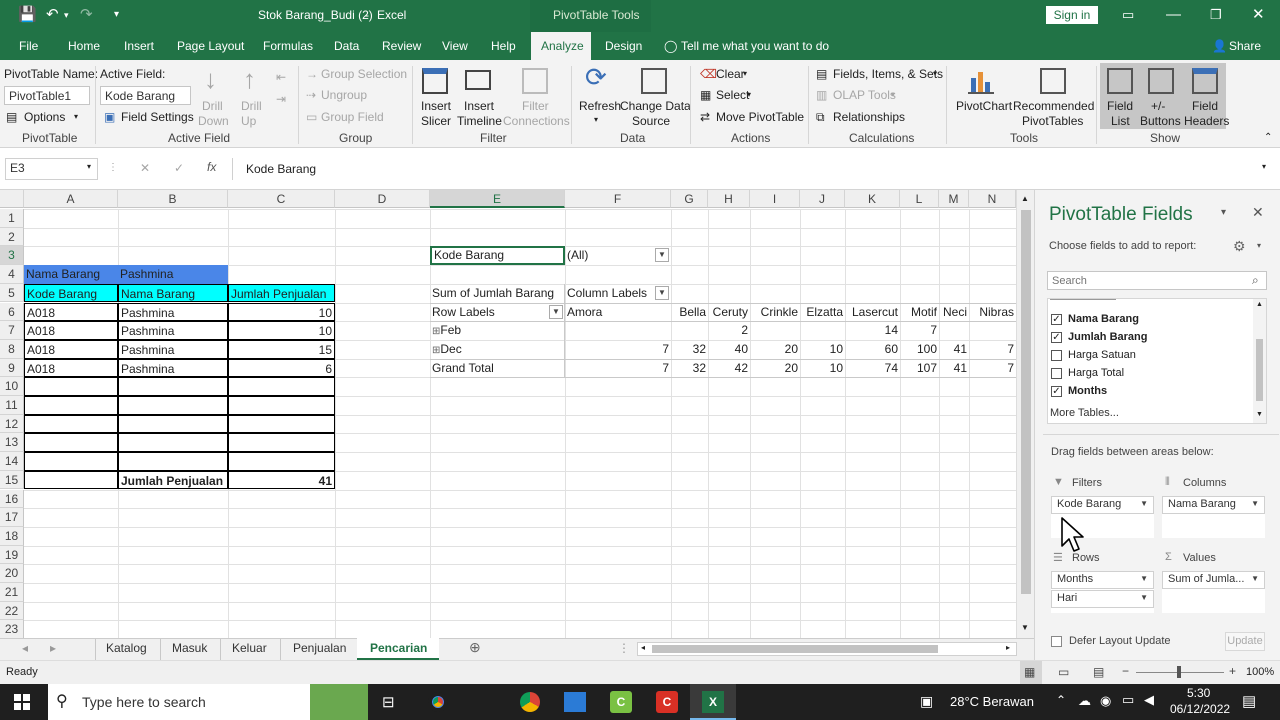 The height and width of the screenshot is (720, 1280). What do you see at coordinates (12, 499) in the screenshot?
I see `row-header-16: 16` at bounding box center [12, 499].